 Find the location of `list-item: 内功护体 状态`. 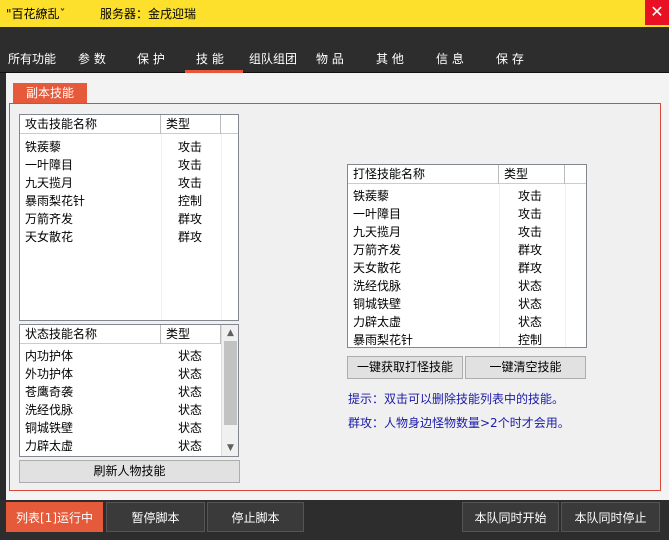

list-item: 内功护体 状态 is located at coordinates (129, 356).